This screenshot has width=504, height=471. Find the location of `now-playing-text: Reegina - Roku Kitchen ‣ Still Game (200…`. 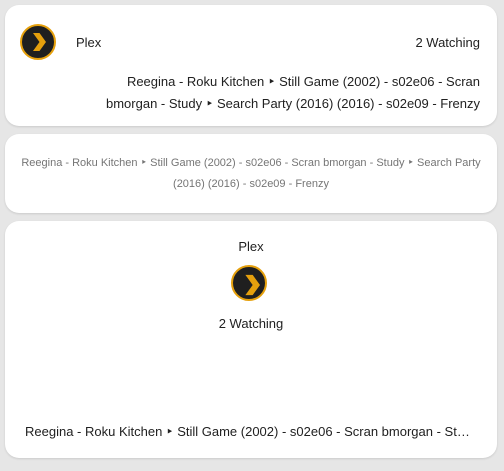

now-playing-text: Reegina - Roku Kitchen ‣ Still Game (200… is located at coordinates (251, 173).